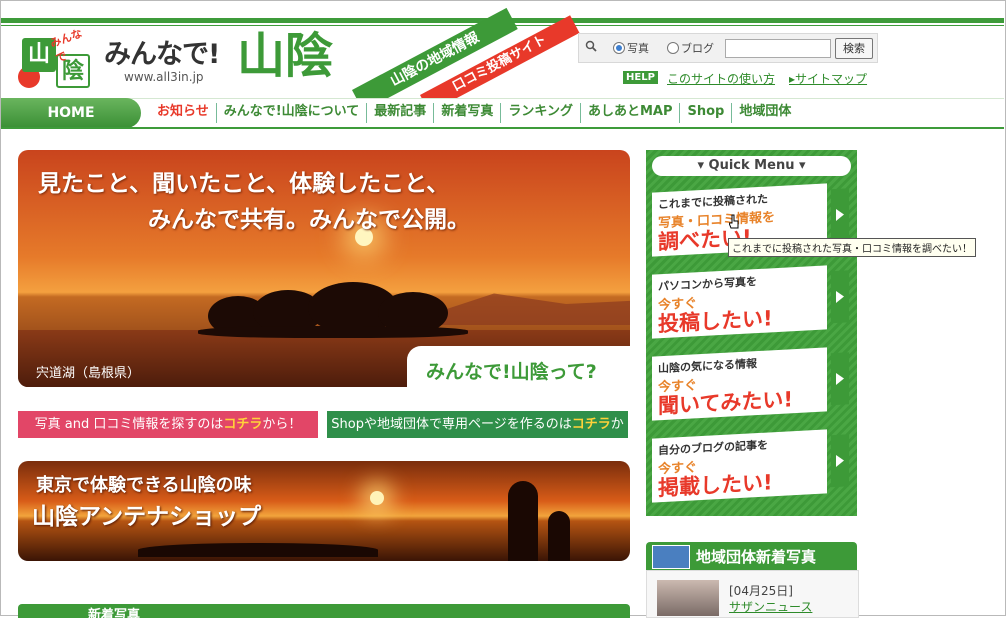 This screenshot has height=623, width=1006. I want to click on quick-menu-title: ▾ Quick Menu ▾, so click(751, 166).